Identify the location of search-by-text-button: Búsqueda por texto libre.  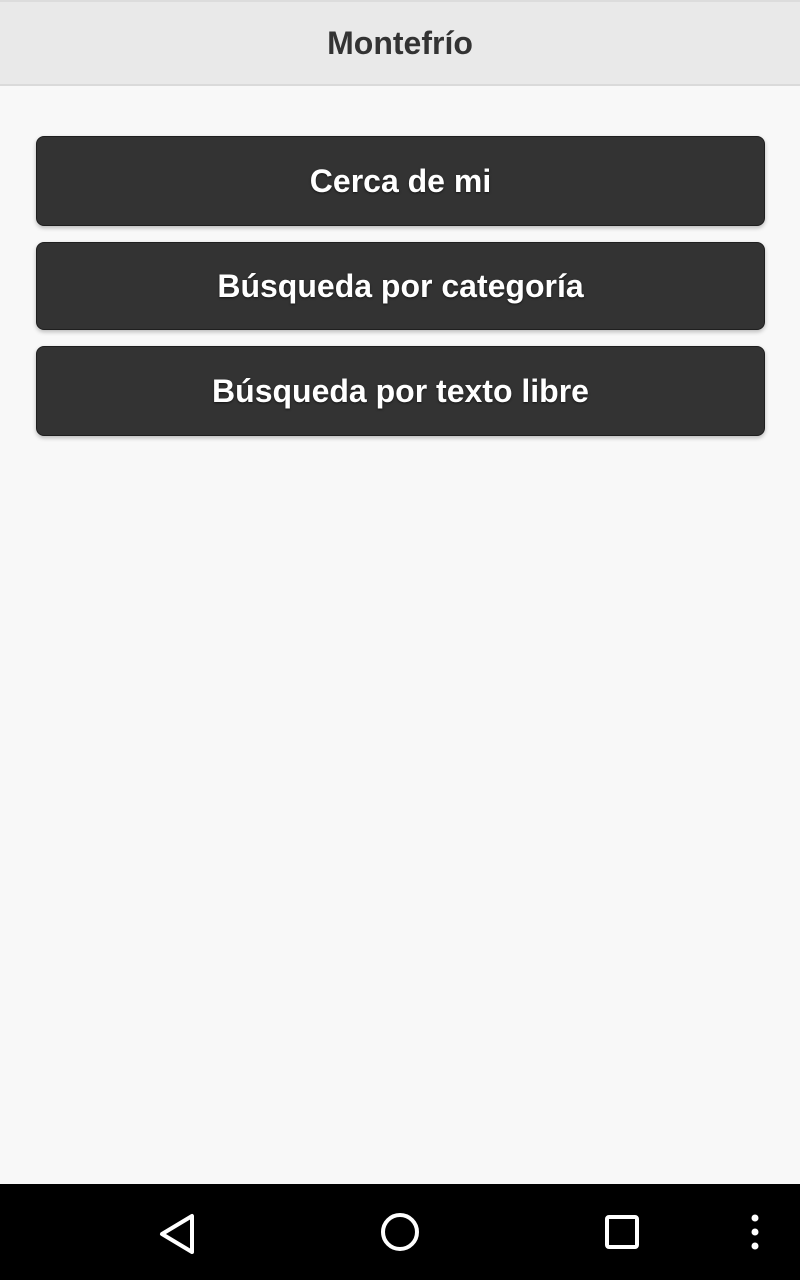
(400, 391).